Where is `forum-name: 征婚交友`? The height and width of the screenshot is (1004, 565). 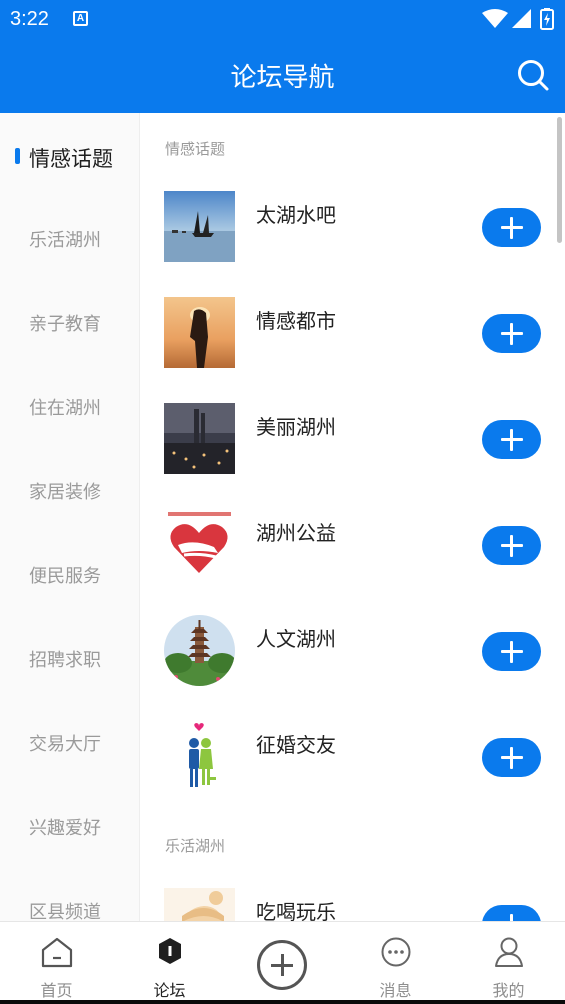
forum-name: 征婚交友 is located at coordinates (296, 745).